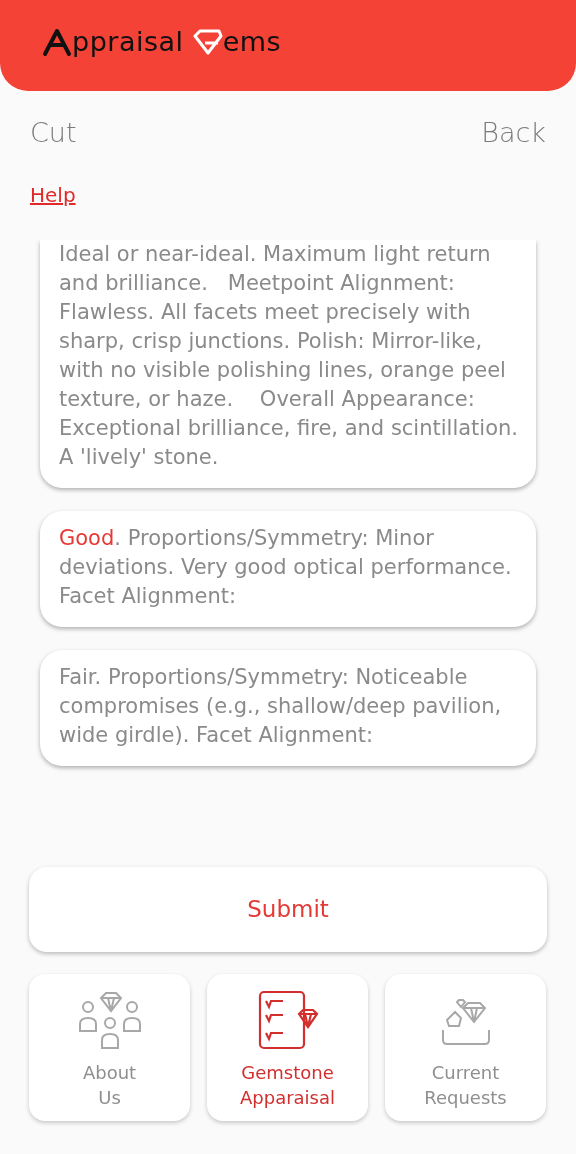 This screenshot has width=576, height=1154. I want to click on logo-text: ppraisal, so click(128, 42).